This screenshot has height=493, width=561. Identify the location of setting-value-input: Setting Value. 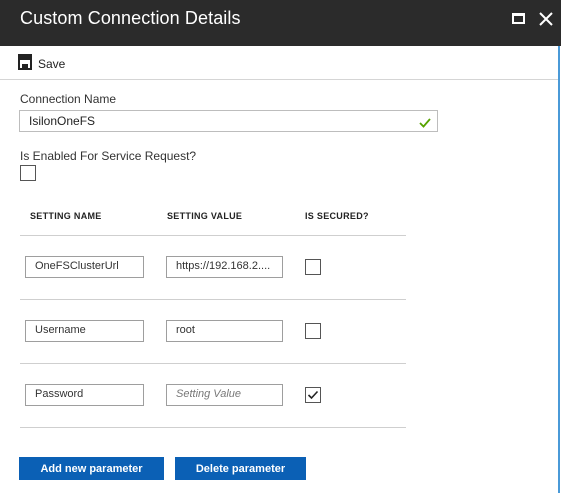
(224, 395).